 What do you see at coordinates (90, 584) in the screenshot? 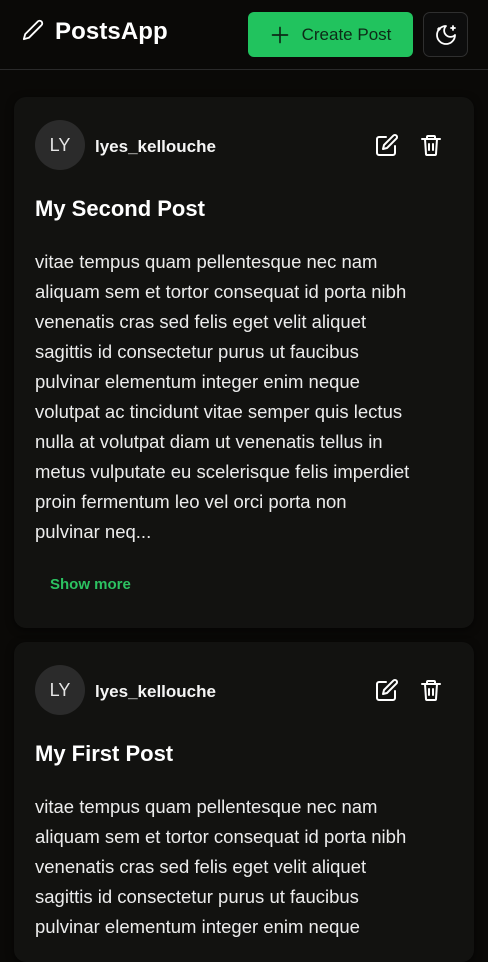
I see `show-more-link: Show more` at bounding box center [90, 584].